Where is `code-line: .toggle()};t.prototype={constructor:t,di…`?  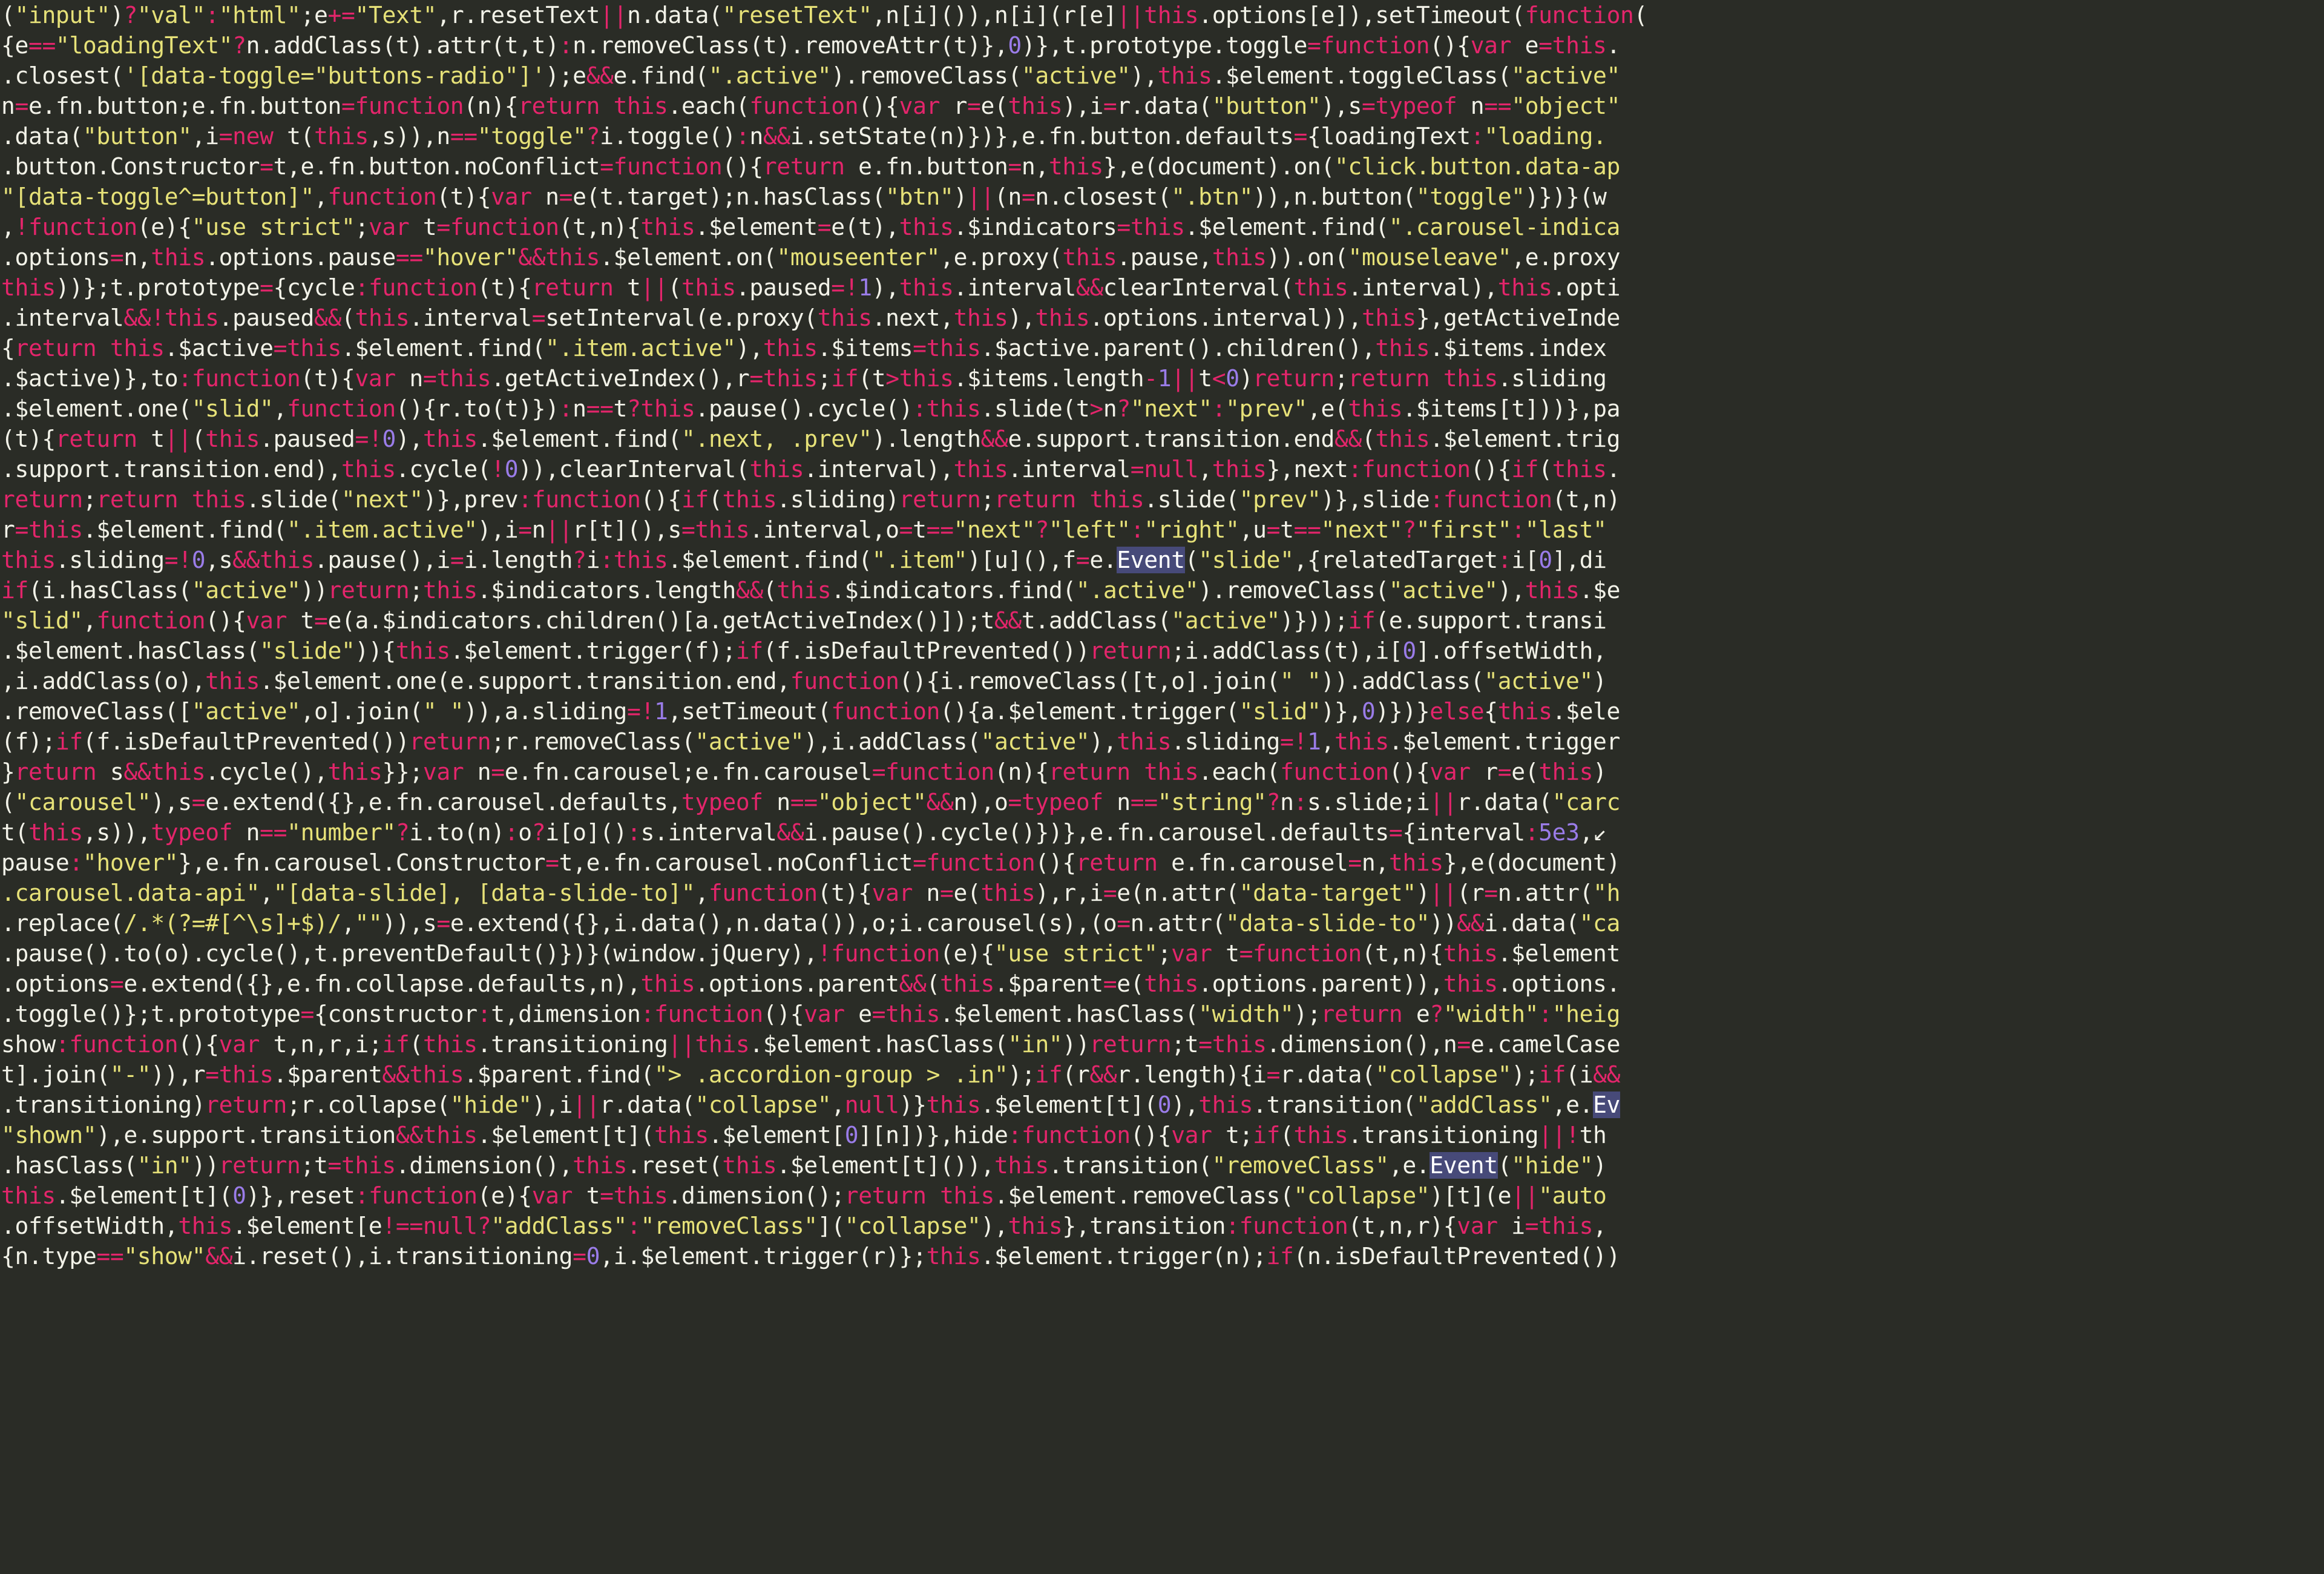 code-line: .toggle()};t.prototype={constructor:t,di… is located at coordinates (1162, 1014).